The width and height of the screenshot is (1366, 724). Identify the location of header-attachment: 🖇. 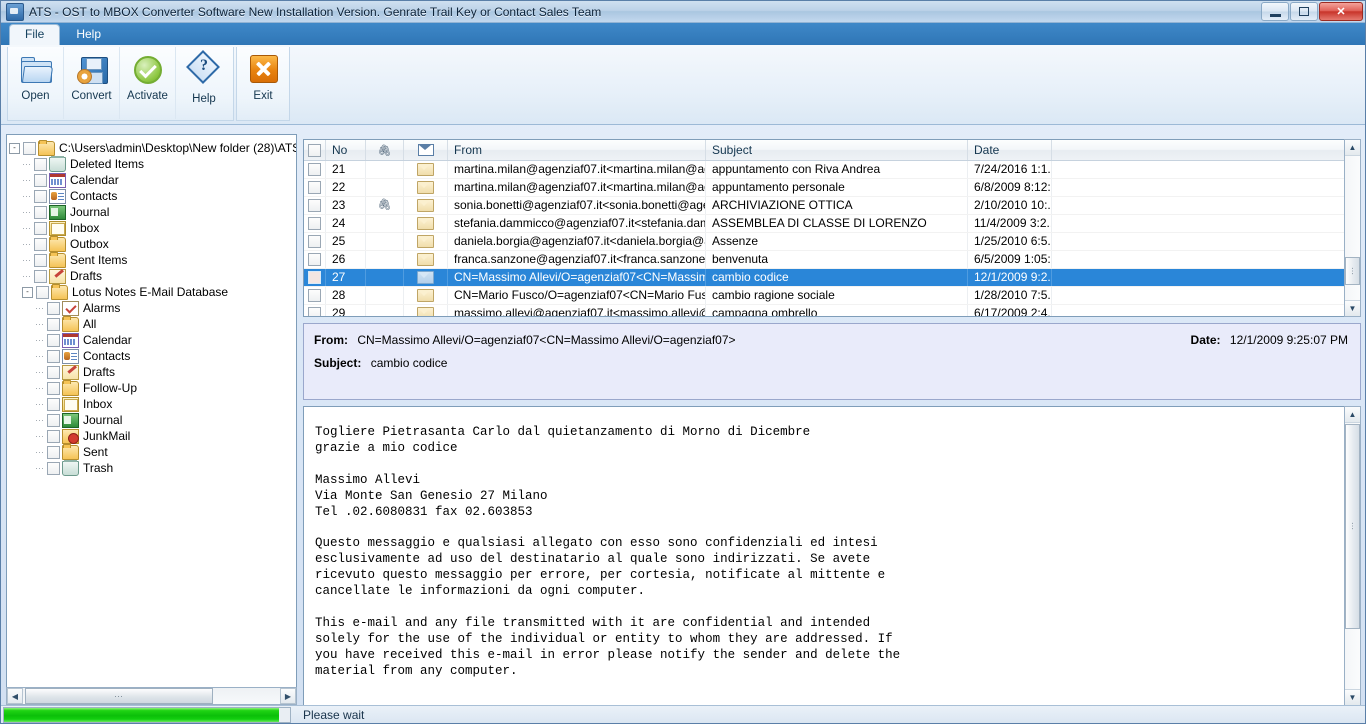
(385, 150).